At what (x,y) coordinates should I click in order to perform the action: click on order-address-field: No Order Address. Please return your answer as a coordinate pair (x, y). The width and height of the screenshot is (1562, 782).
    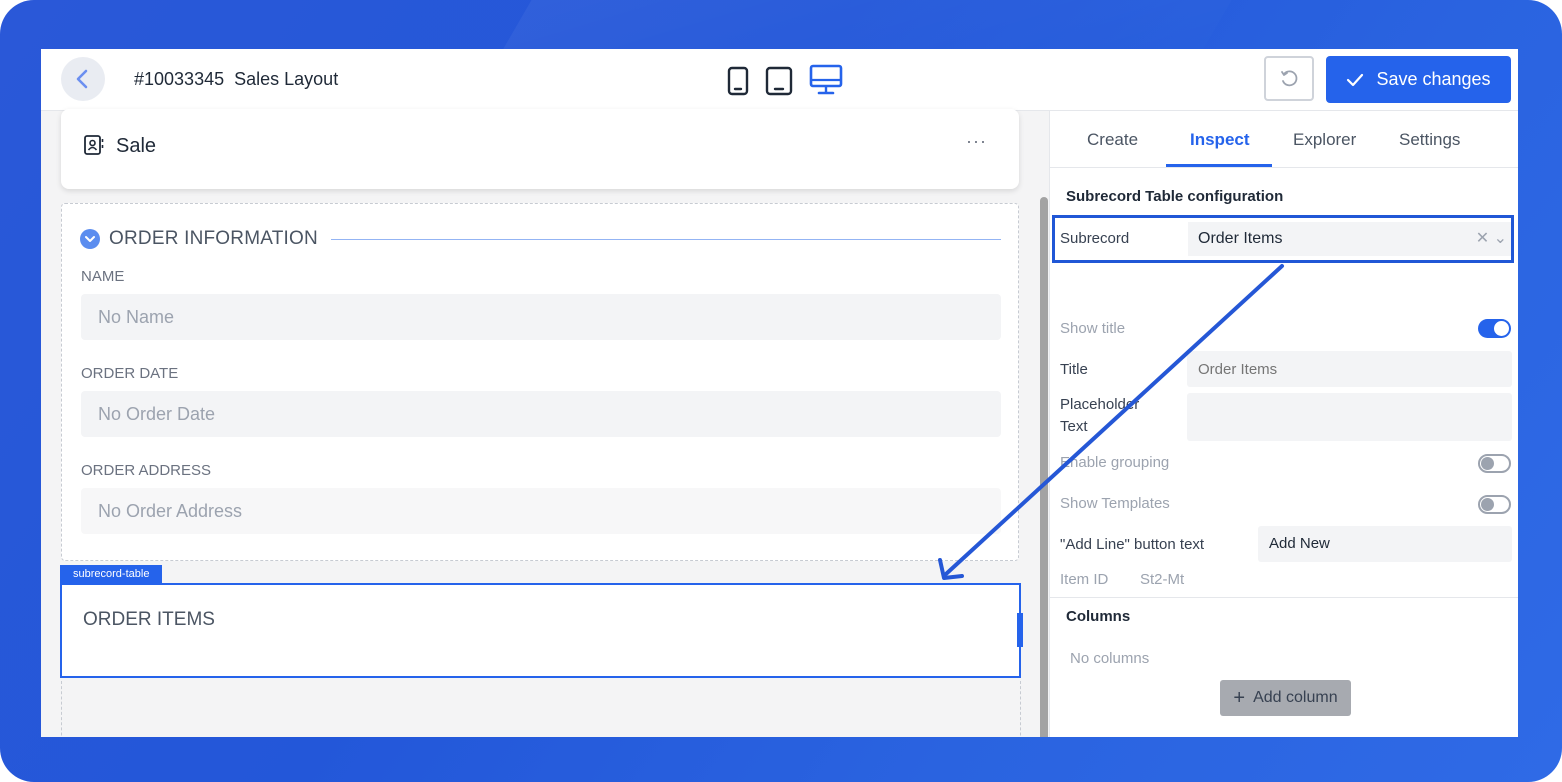
    Looking at the image, I should click on (541, 511).